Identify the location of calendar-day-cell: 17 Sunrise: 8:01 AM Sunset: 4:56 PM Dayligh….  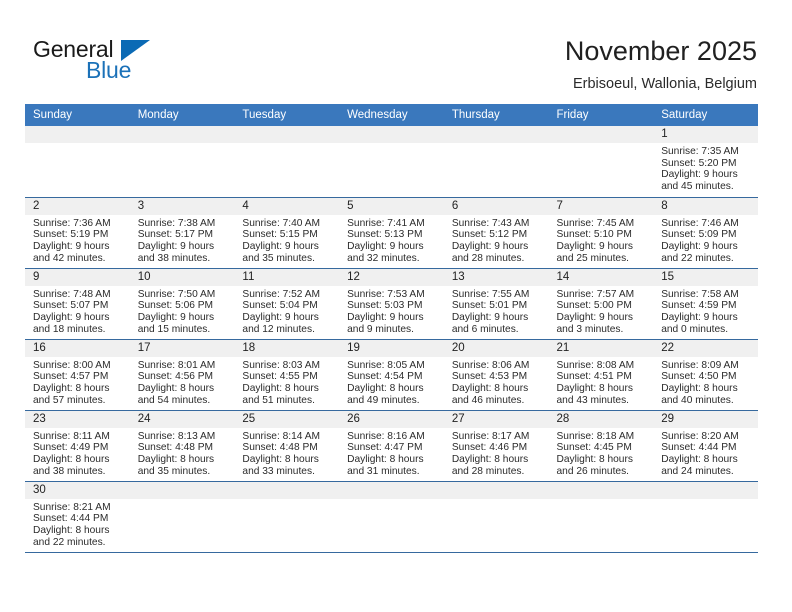
(182, 375).